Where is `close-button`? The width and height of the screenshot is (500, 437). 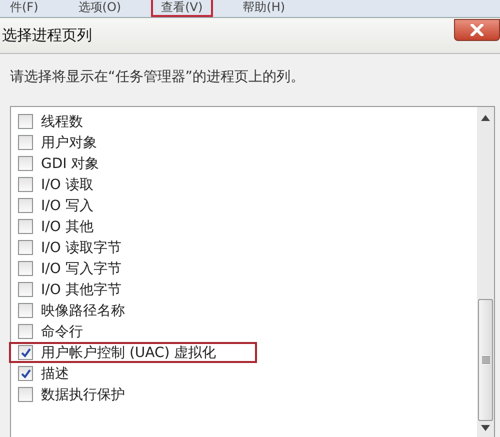 close-button is located at coordinates (477, 29).